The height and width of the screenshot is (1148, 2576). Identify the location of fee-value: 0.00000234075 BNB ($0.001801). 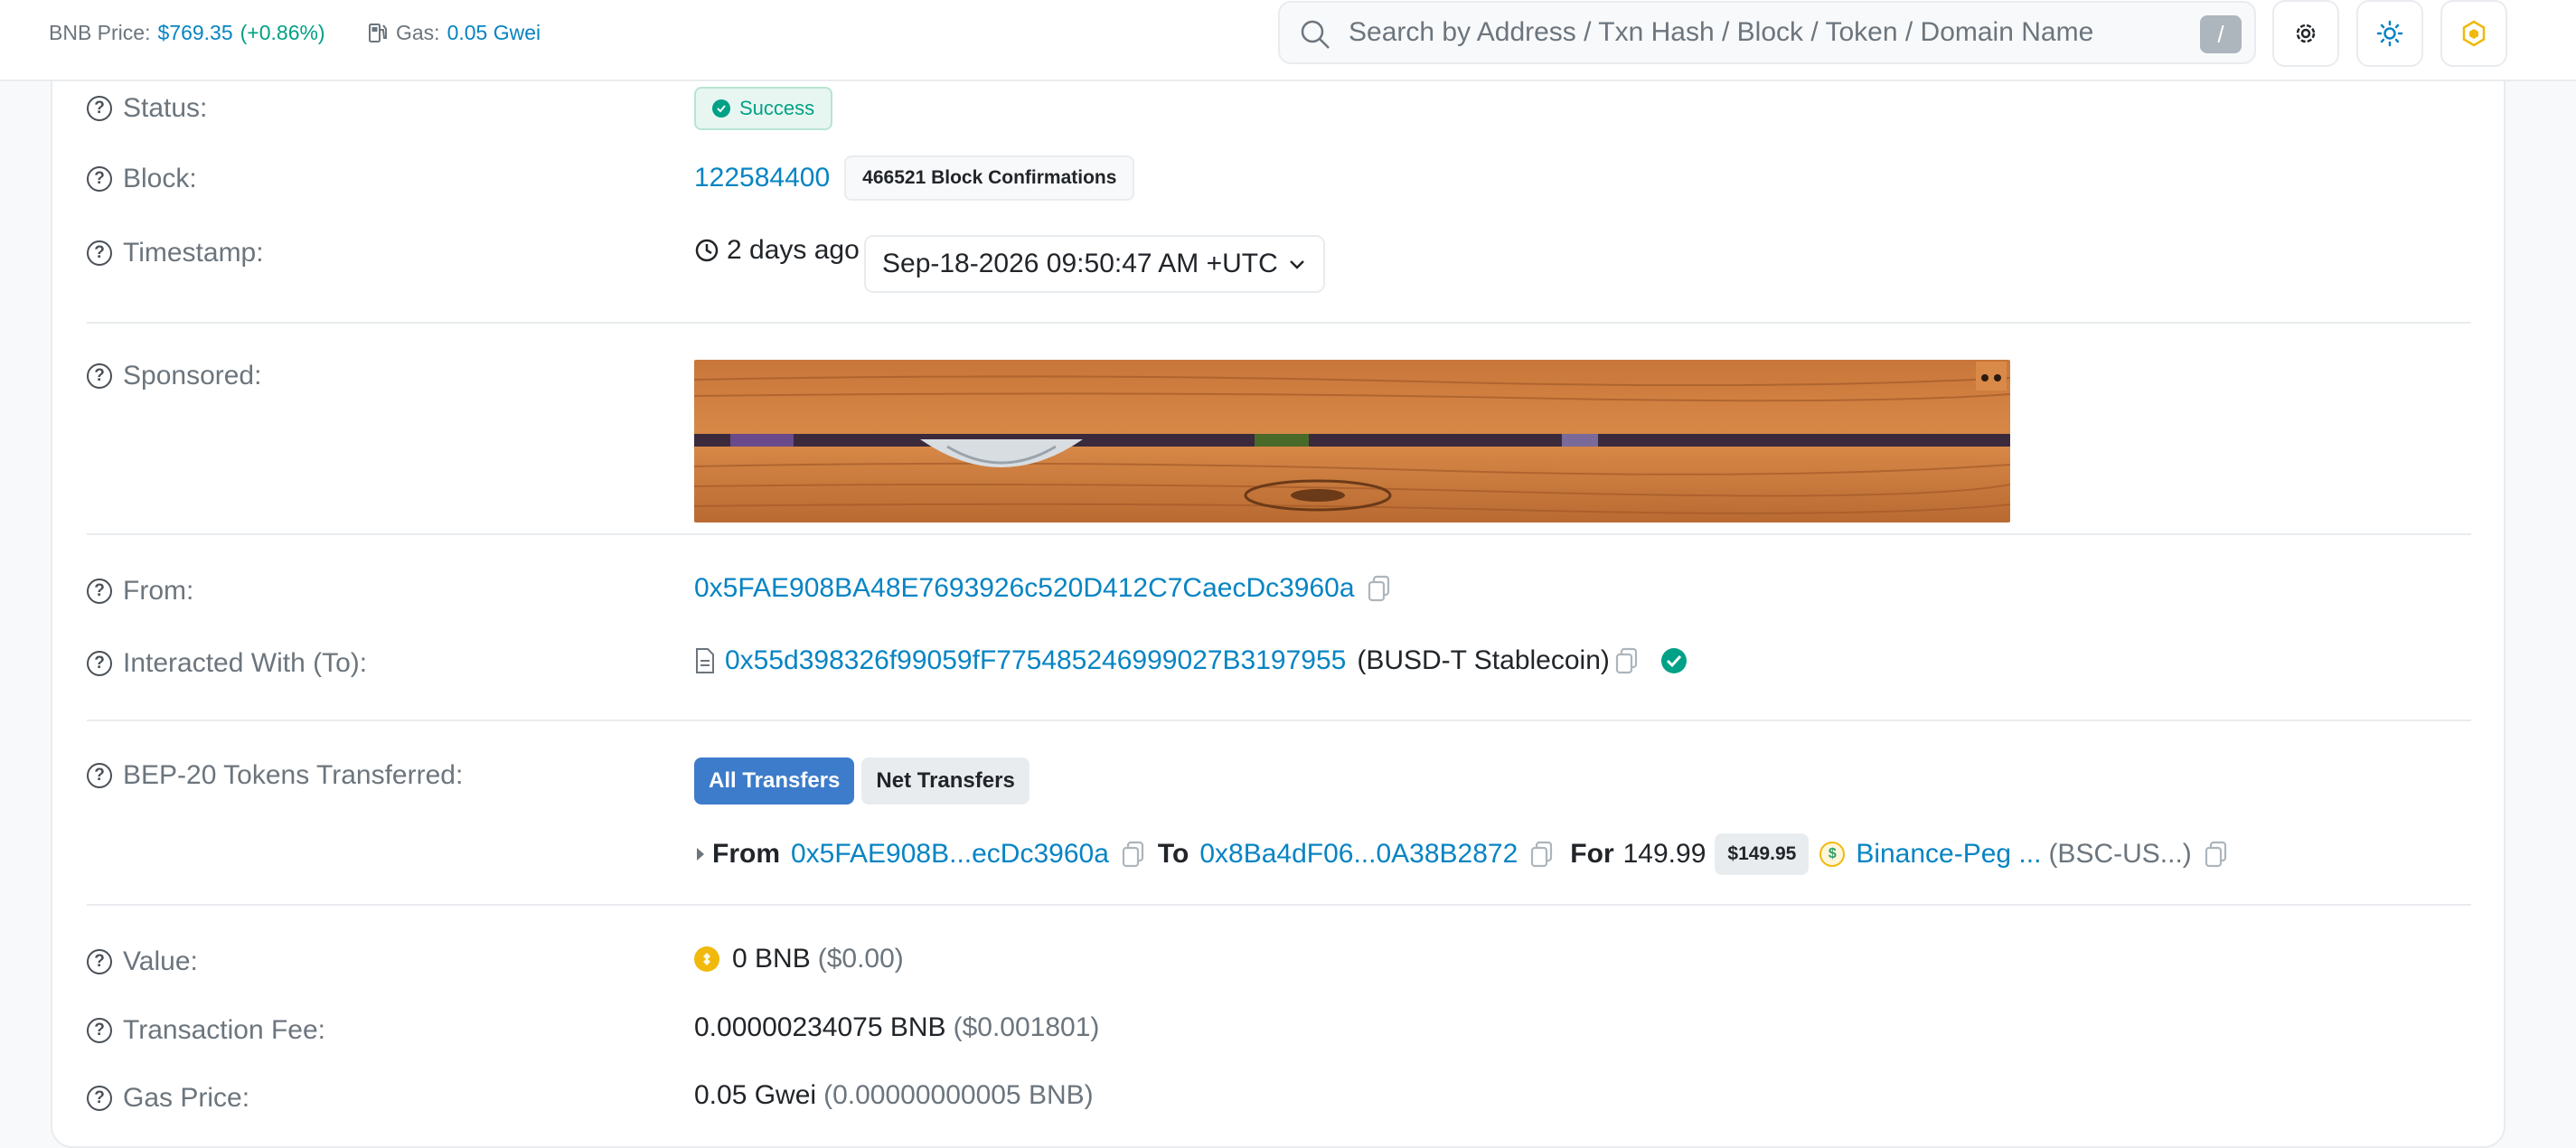
(897, 1027).